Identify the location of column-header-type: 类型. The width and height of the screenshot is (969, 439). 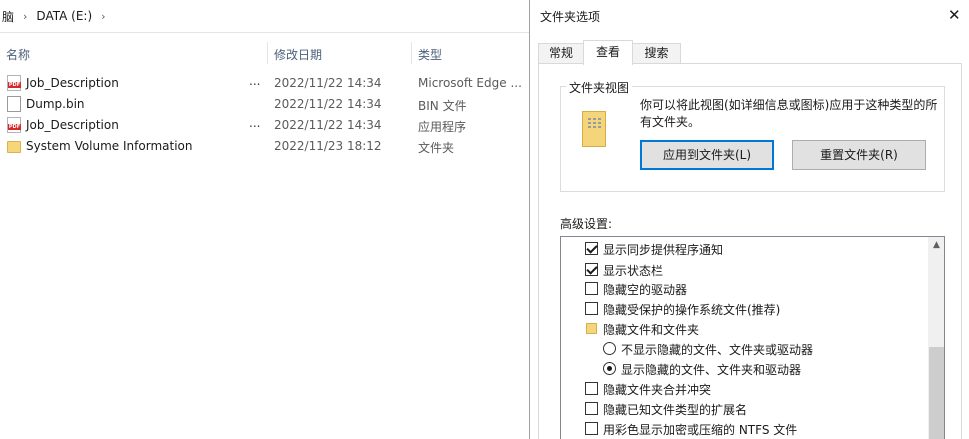
(430, 57).